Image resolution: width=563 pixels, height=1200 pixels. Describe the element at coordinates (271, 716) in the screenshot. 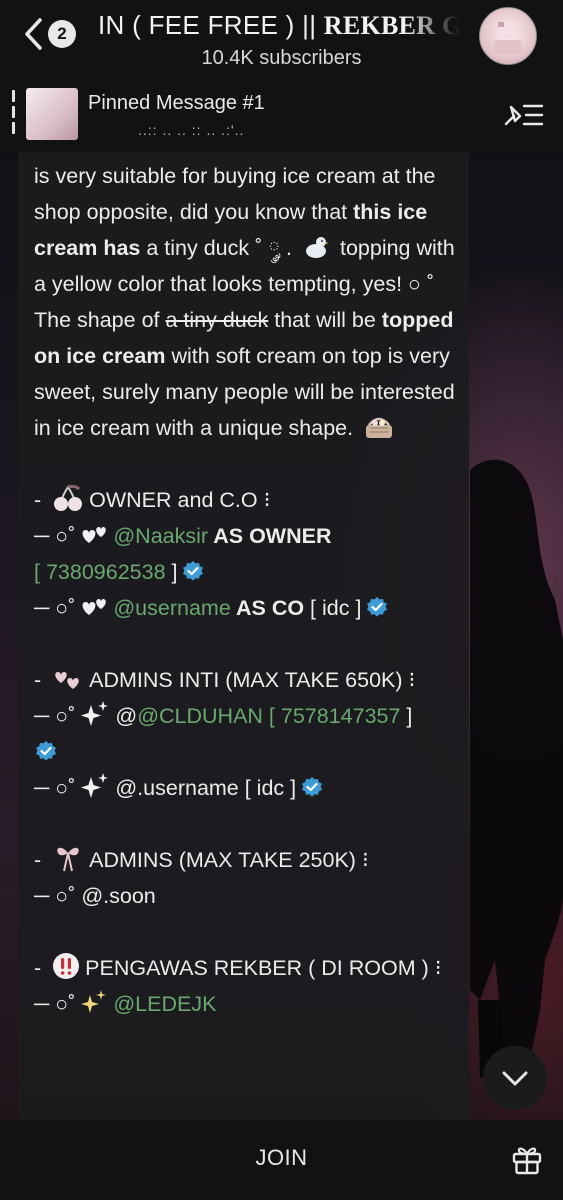

I see `admin1-id-open: [` at that location.